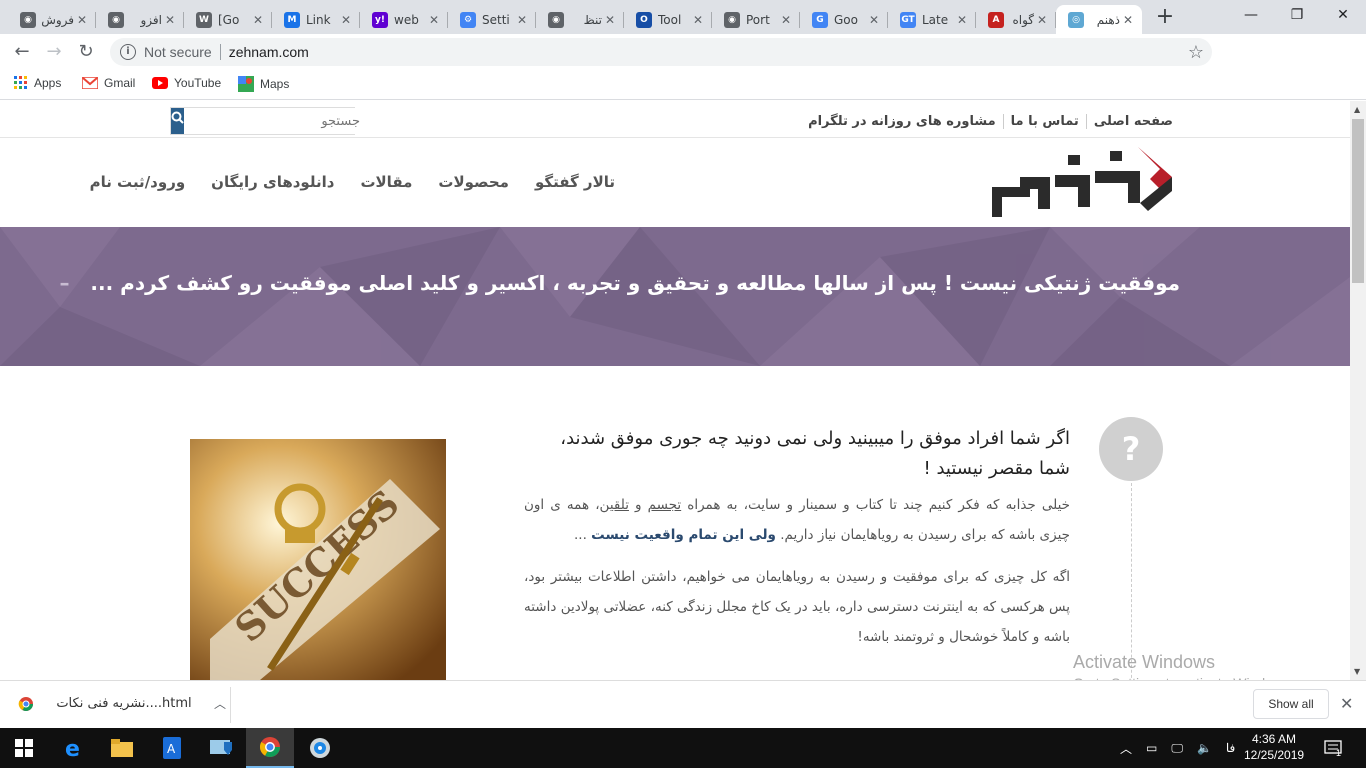 The width and height of the screenshot is (1366, 768). Describe the element at coordinates (246, 84) in the screenshot. I see `maps-icon` at that location.